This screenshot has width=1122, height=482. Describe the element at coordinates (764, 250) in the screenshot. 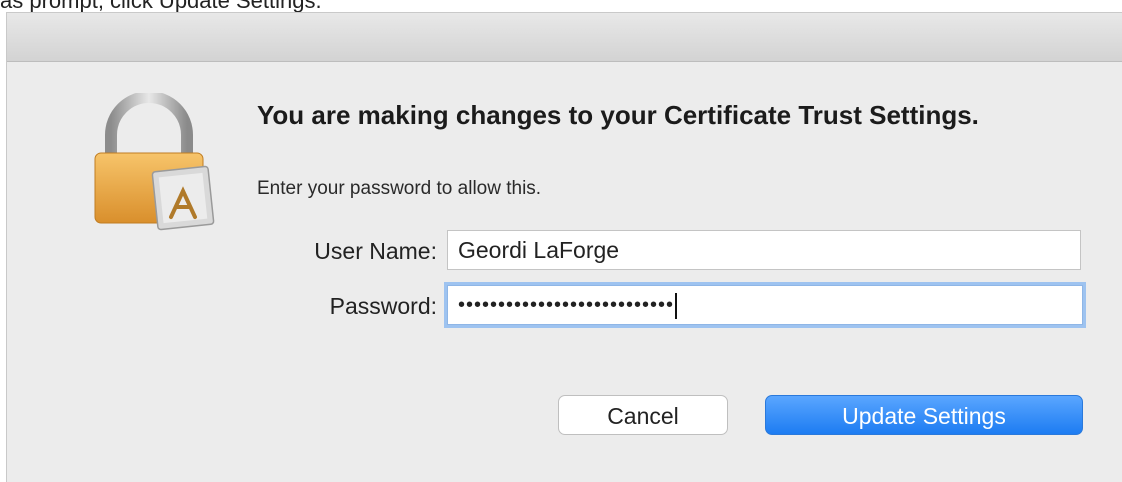

I see `username-field: Geordi LaForge` at that location.